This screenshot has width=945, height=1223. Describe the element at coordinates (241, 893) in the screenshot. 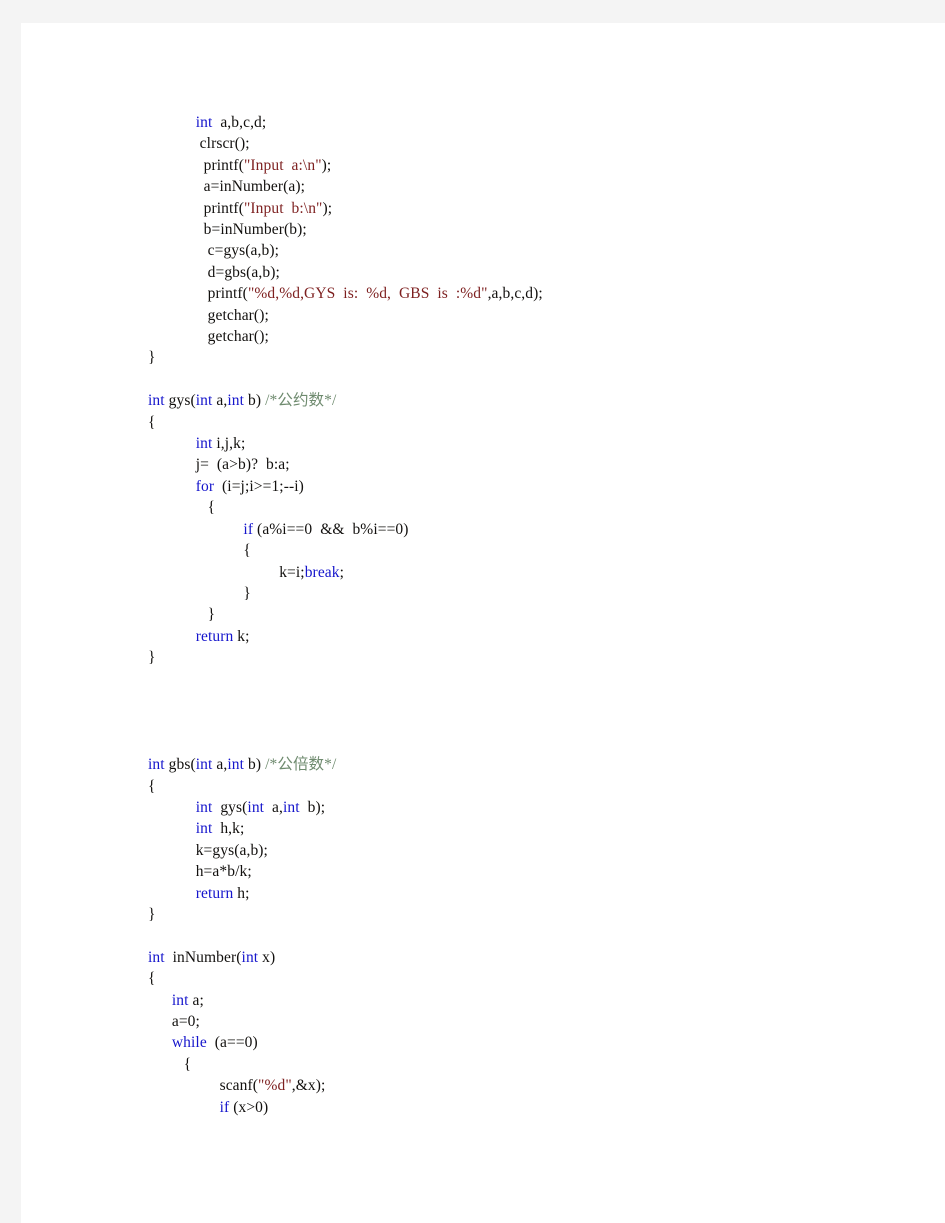

I see `code-token-plain: h;` at that location.